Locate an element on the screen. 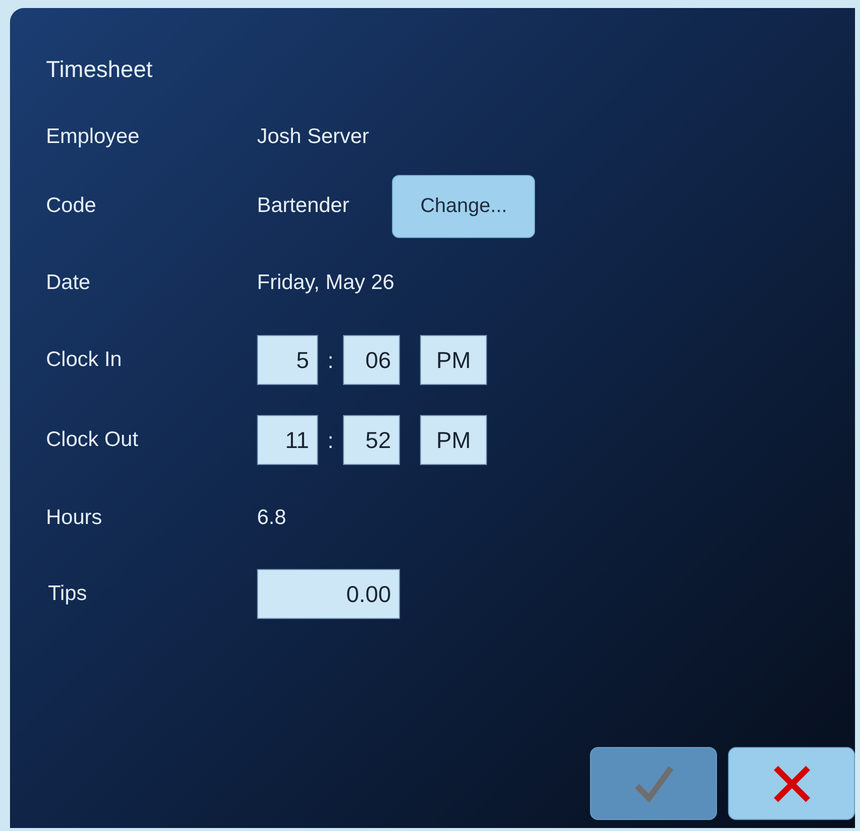 The width and height of the screenshot is (860, 831). field-label: Clock In is located at coordinates (84, 360).